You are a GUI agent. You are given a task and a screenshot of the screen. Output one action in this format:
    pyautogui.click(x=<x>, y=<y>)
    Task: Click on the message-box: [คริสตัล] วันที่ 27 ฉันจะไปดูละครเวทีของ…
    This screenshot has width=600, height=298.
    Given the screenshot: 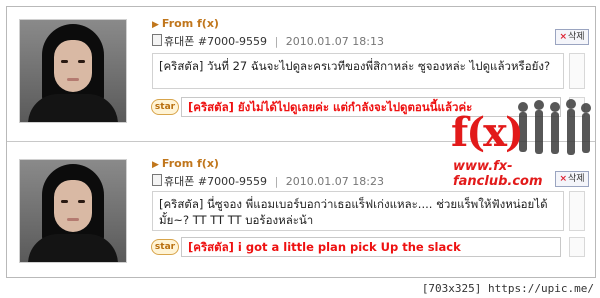 What is the action you would take?
    pyautogui.click(x=358, y=71)
    